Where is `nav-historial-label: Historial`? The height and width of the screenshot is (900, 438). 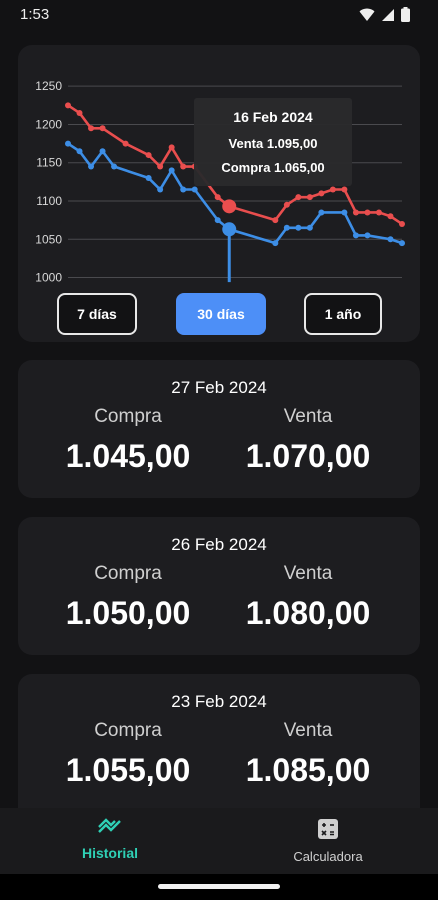
nav-historial-label: Historial is located at coordinates (109, 853).